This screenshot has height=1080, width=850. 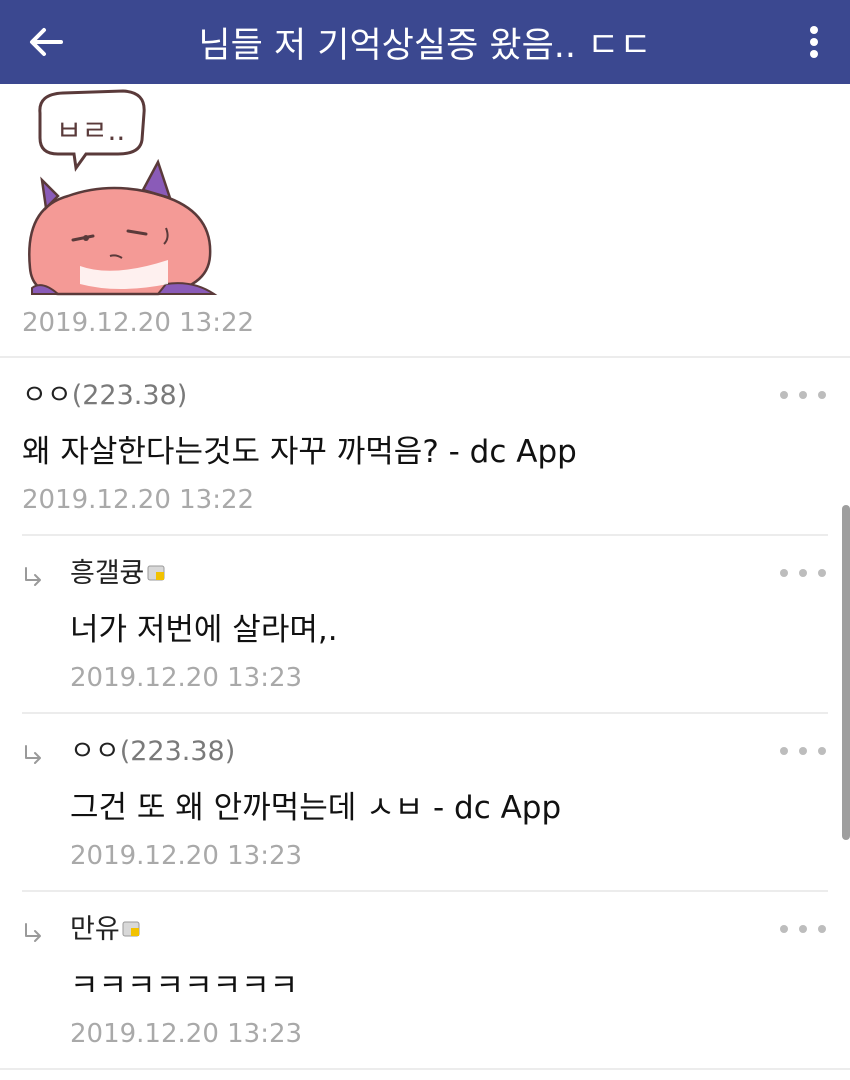 What do you see at coordinates (128, 194) in the screenshot?
I see `sticker-image: ㅂㄹ..` at bounding box center [128, 194].